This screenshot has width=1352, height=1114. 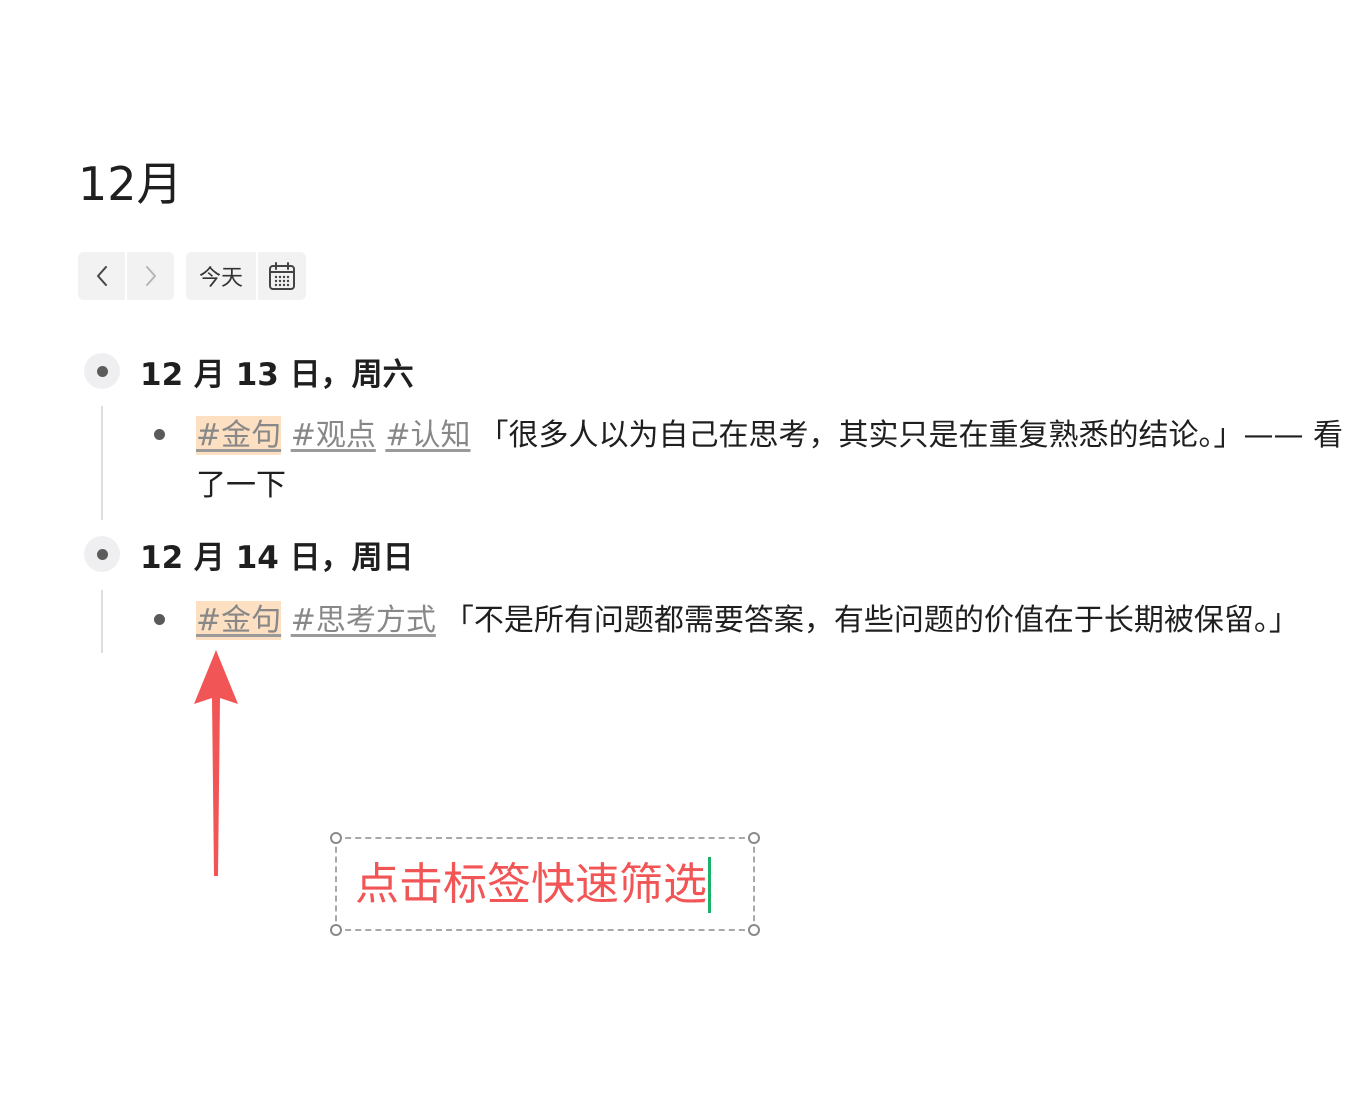 I want to click on date-toolbar: 今天, so click(x=192, y=276).